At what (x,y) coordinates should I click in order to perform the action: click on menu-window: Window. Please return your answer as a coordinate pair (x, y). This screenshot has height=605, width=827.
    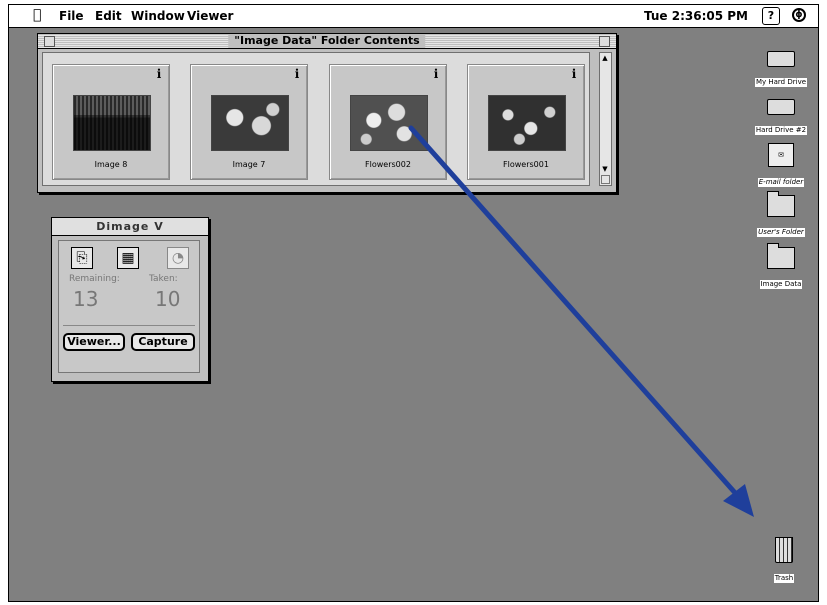
    Looking at the image, I should click on (158, 16).